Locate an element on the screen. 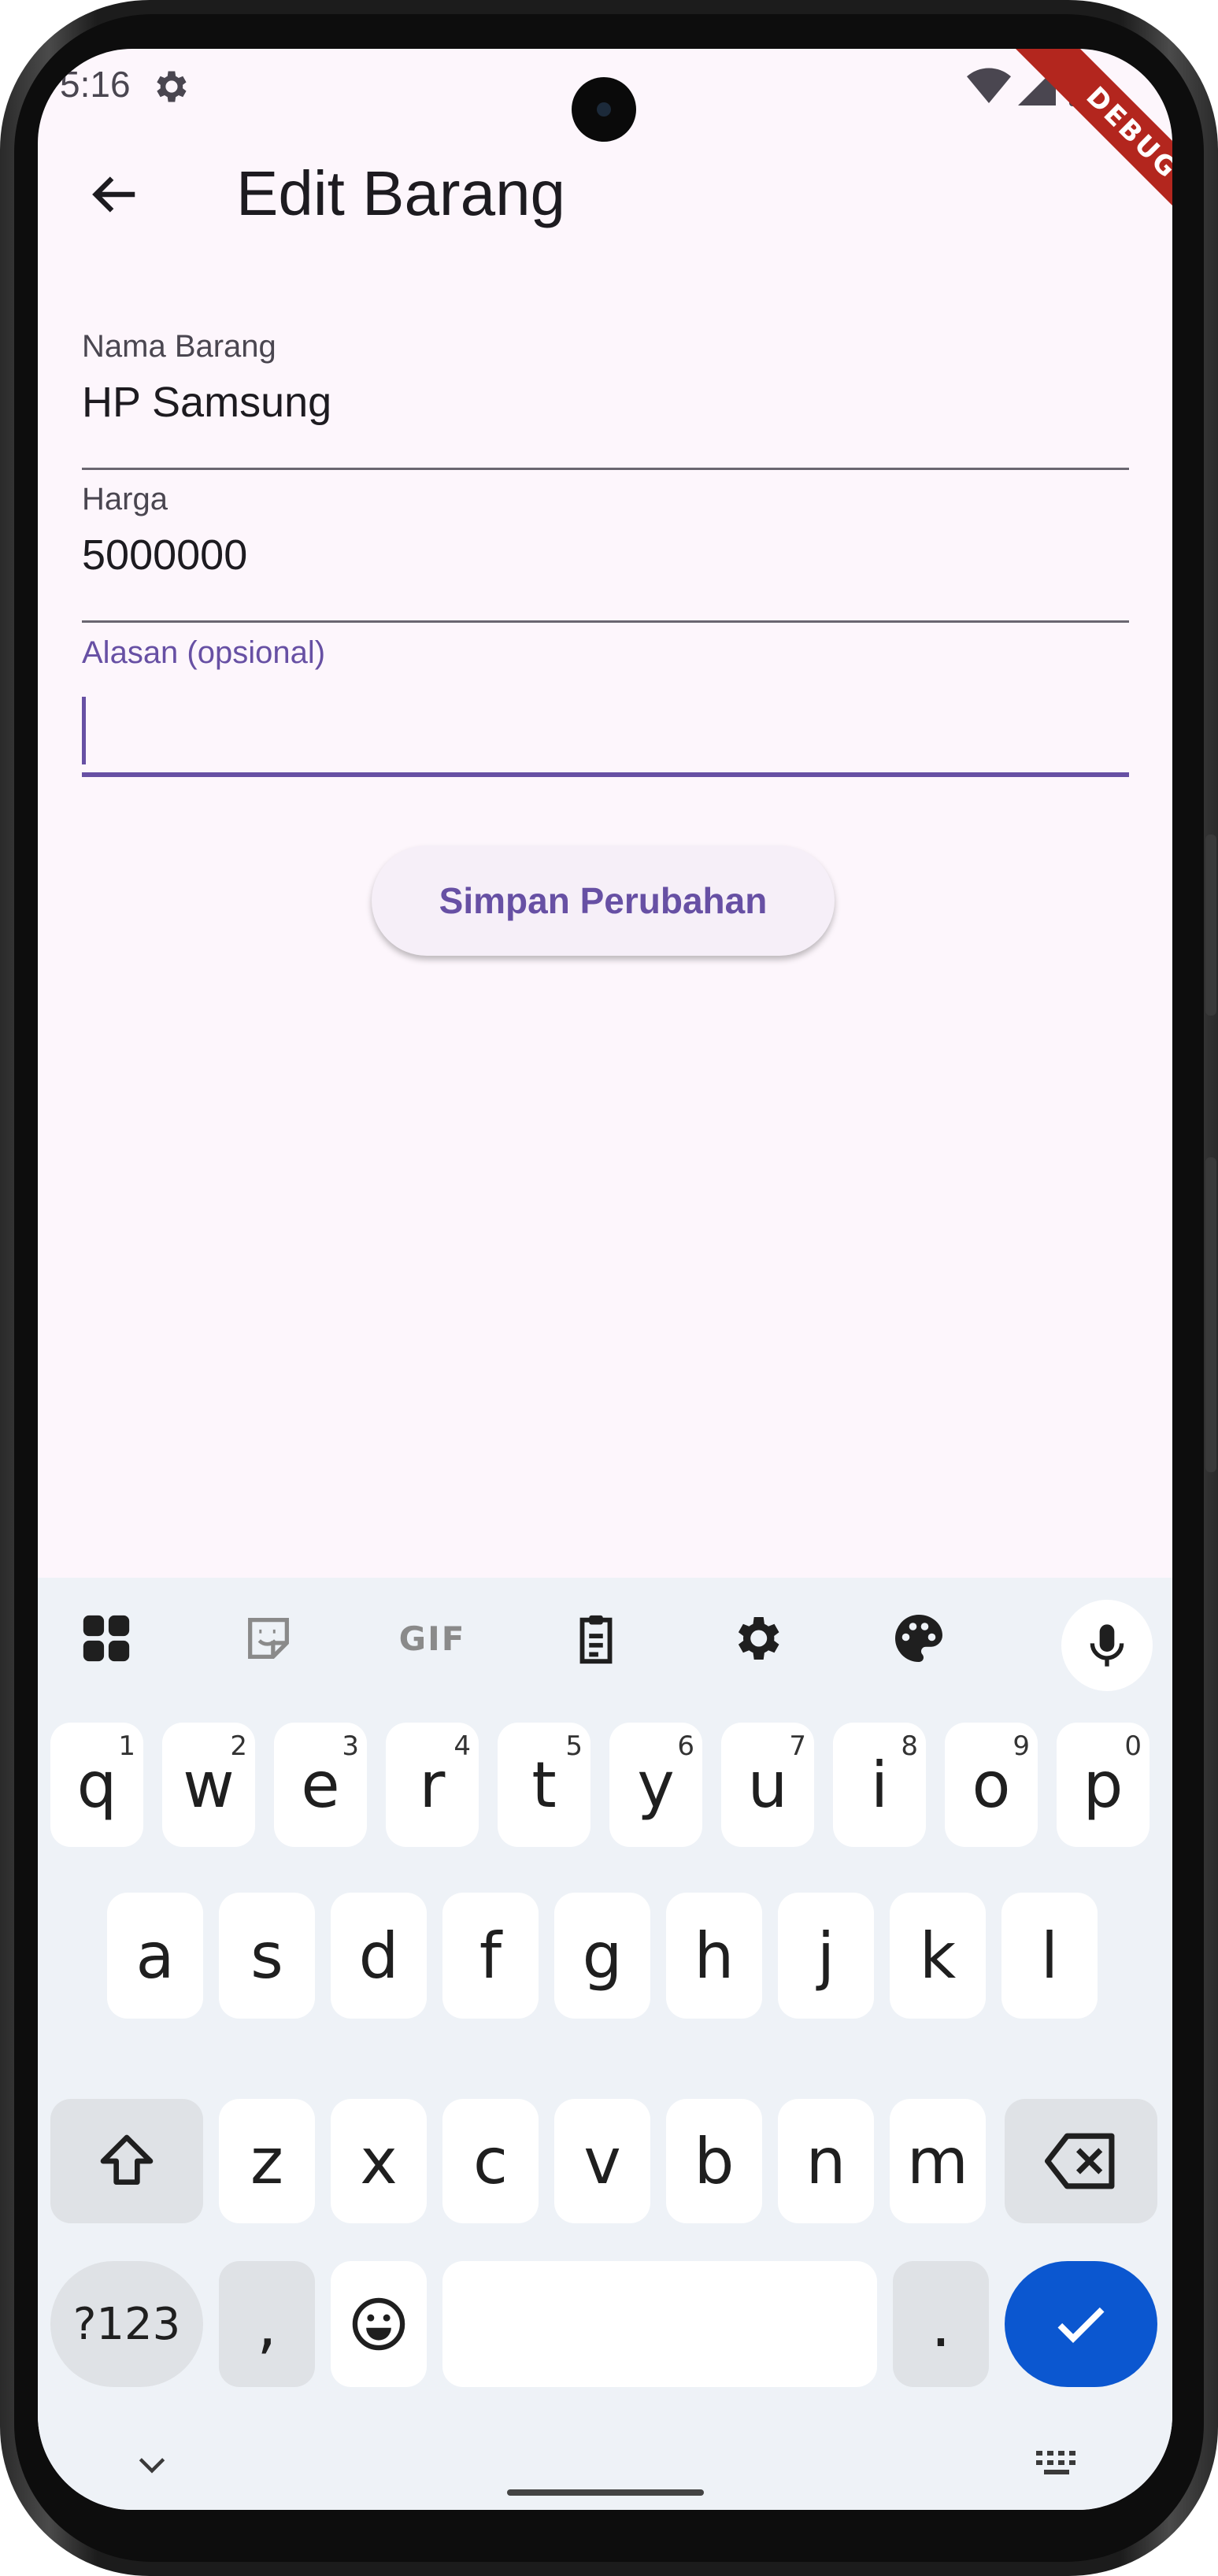 Image resolution: width=1218 pixels, height=2576 pixels. enter-done-key is located at coordinates (1081, 2324).